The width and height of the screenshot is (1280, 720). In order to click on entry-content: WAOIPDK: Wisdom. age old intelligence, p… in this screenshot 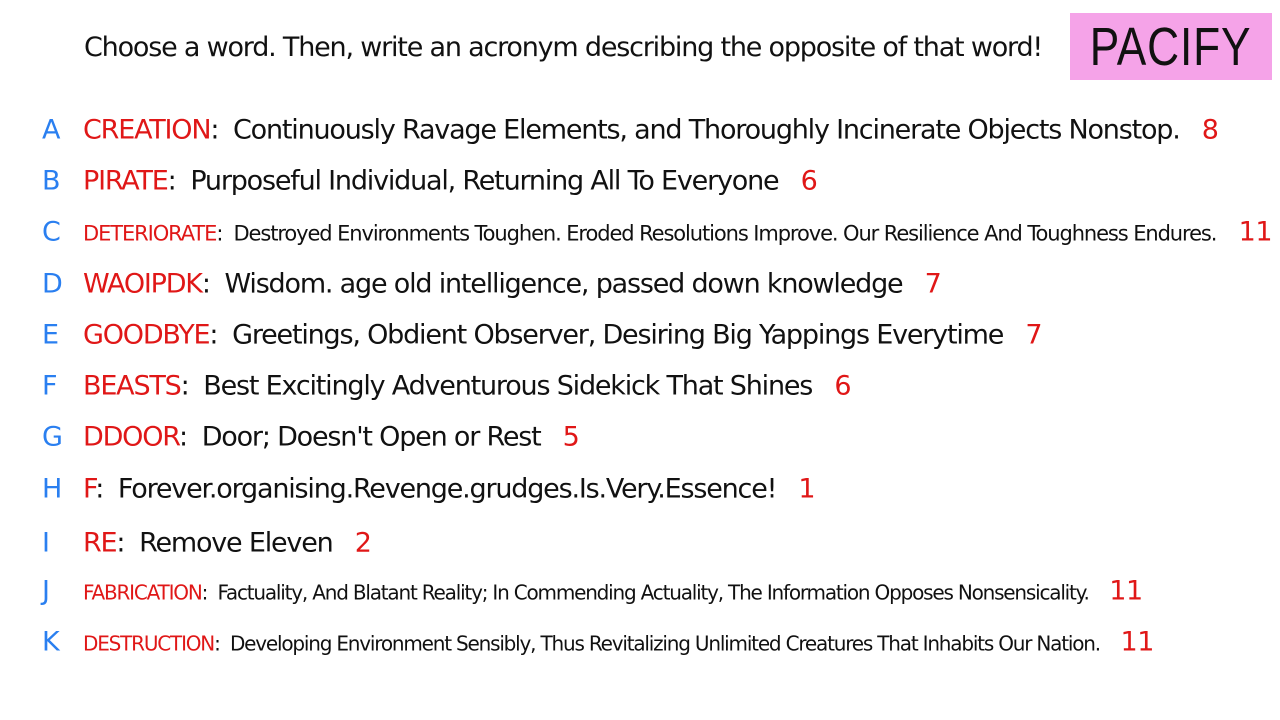, I will do `click(512, 284)`.